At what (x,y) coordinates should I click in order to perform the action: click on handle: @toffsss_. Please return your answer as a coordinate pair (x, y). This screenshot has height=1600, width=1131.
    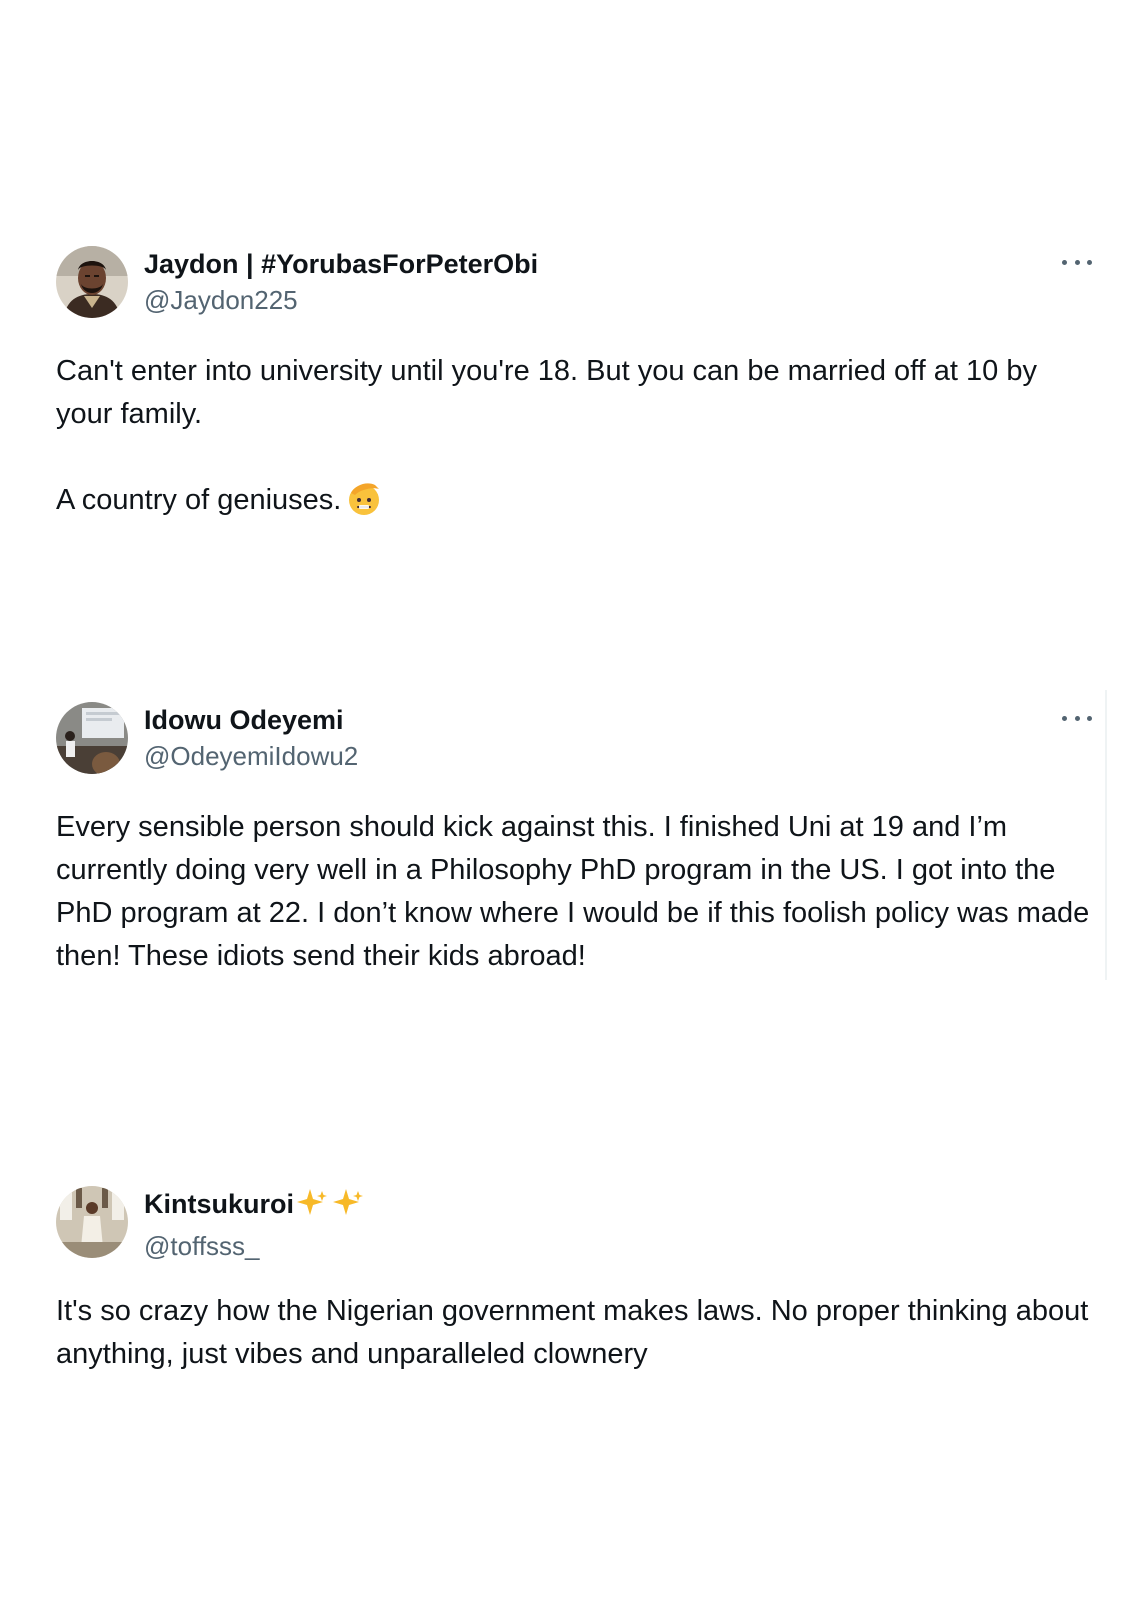
    Looking at the image, I should click on (255, 1246).